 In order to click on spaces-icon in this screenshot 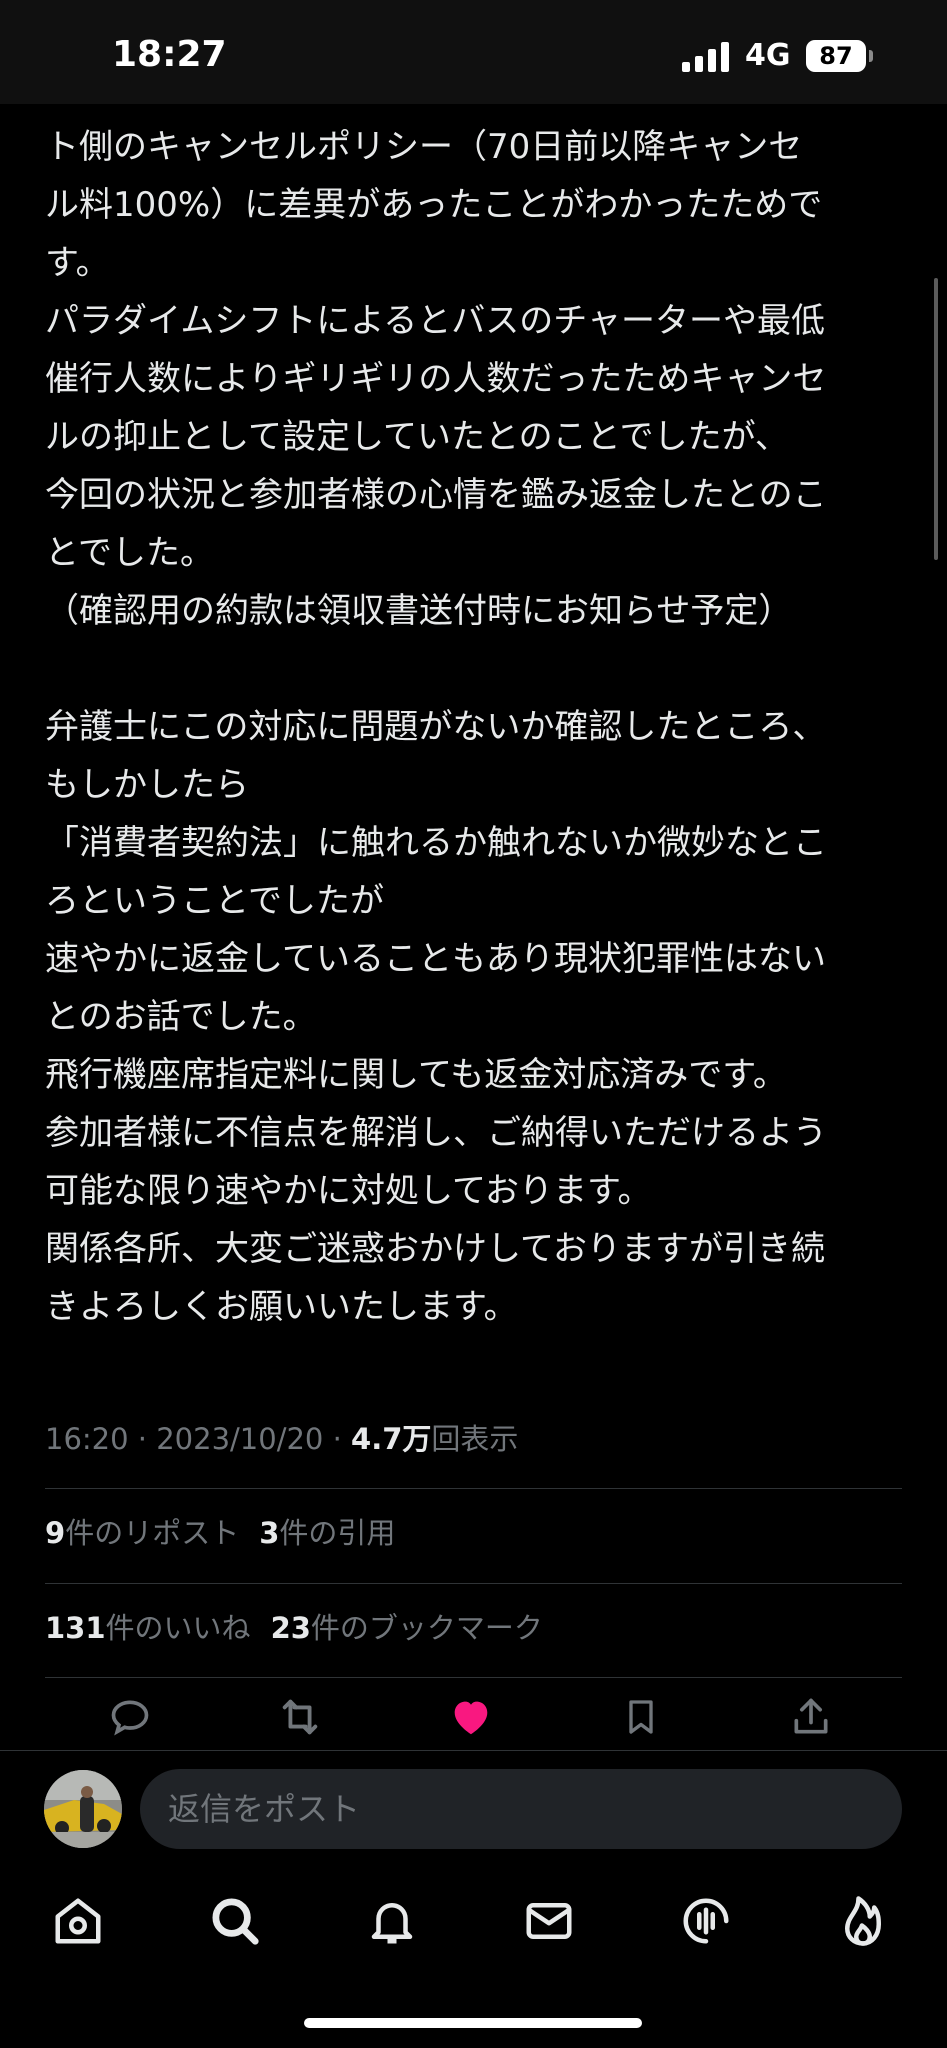, I will do `click(706, 1921)`.